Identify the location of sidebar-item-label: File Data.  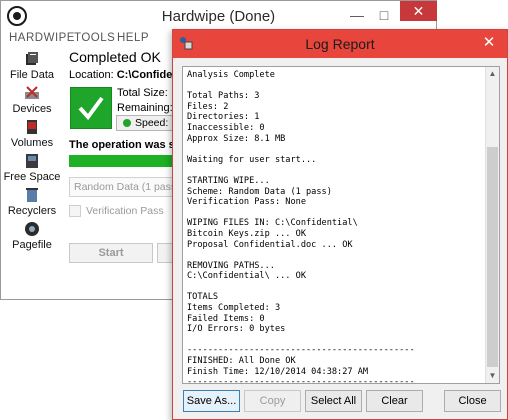
(32, 75).